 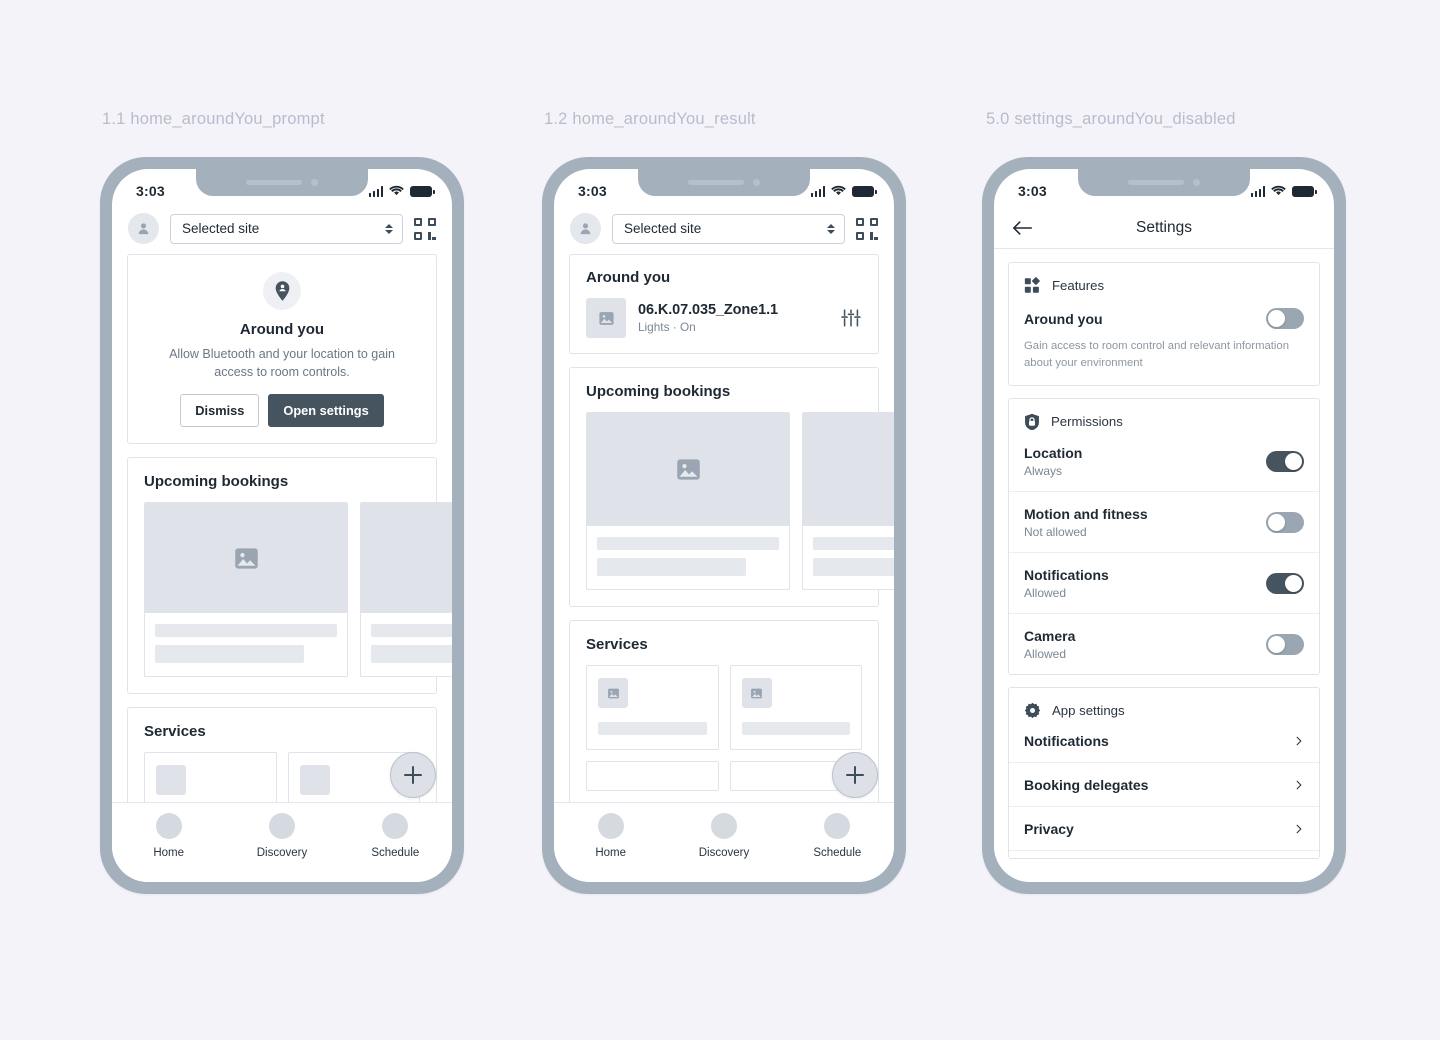 I want to click on row-status: Allowed, so click(x=1045, y=653).